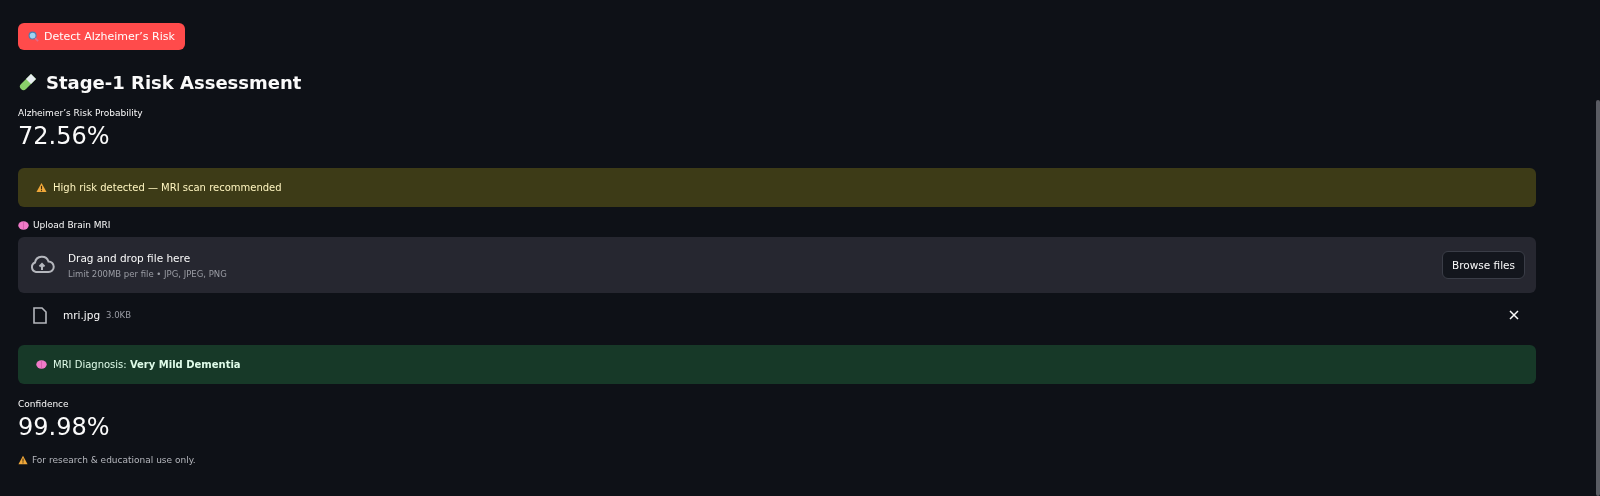 Image resolution: width=1600 pixels, height=496 pixels. Describe the element at coordinates (81, 113) in the screenshot. I see `metric-label: Alzheimer’s Risk Probability` at that location.